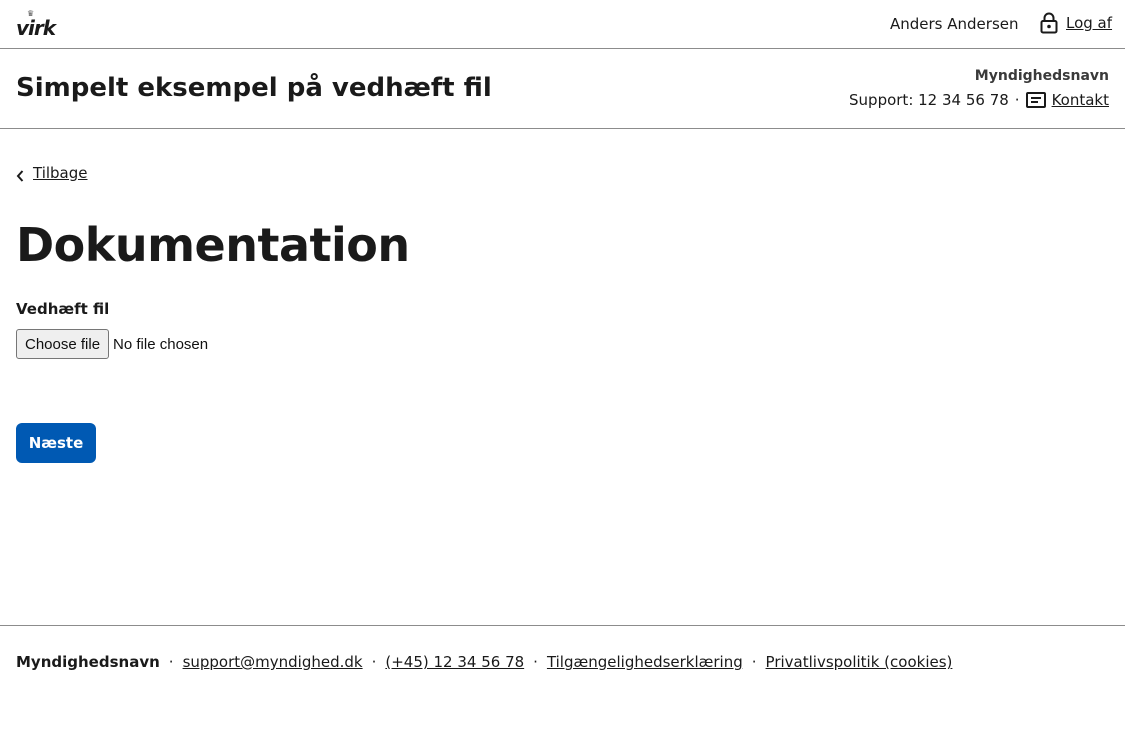  What do you see at coordinates (1080, 100) in the screenshot?
I see `contact-link: Kontakt` at bounding box center [1080, 100].